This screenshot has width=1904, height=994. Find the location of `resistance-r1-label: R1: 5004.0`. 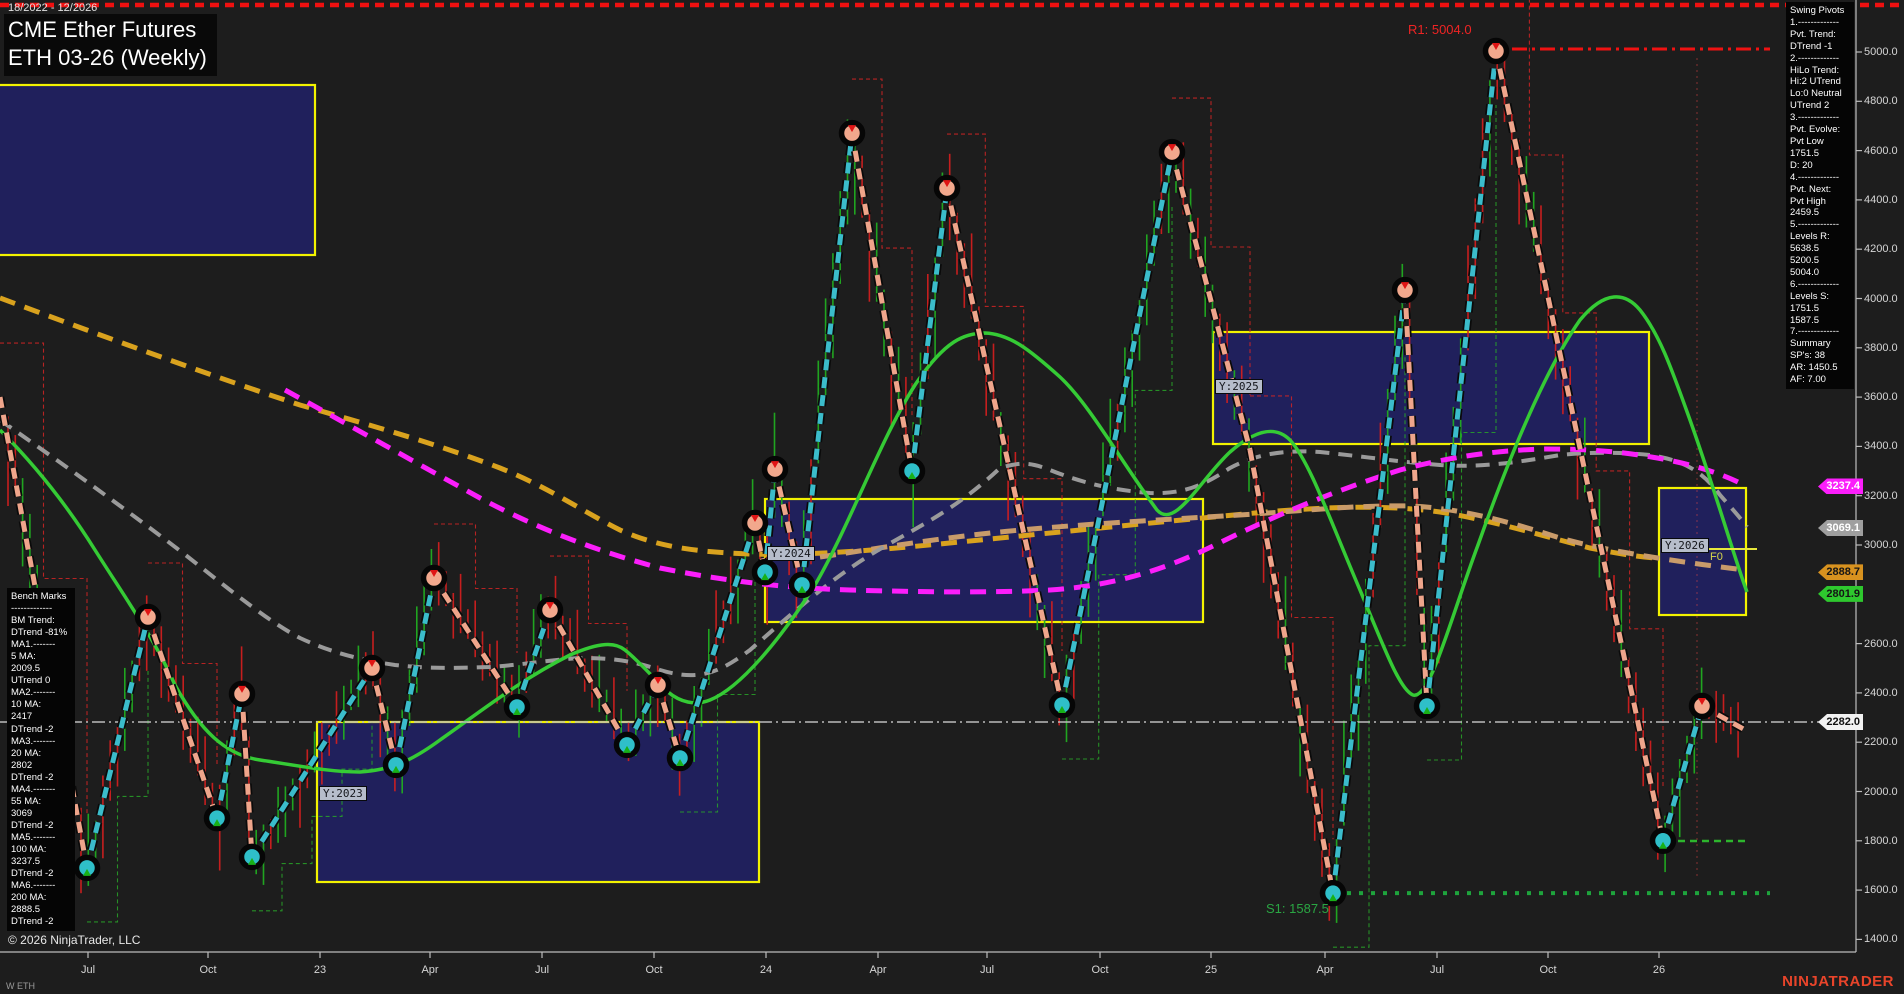

resistance-r1-label: R1: 5004.0 is located at coordinates (1440, 29).